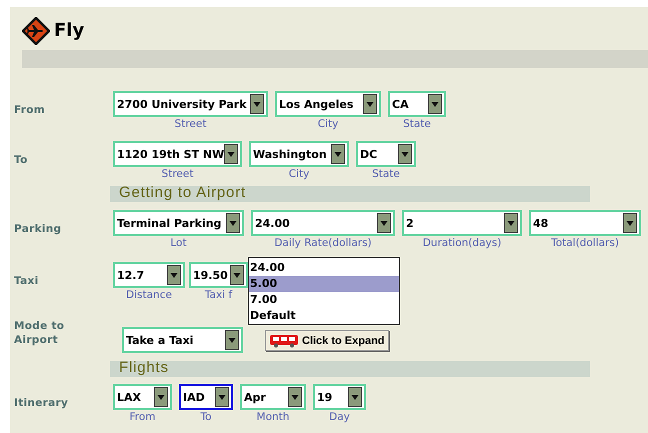 This screenshot has width=648, height=433. Describe the element at coordinates (350, 369) in the screenshot. I see `section-header: Flights` at that location.